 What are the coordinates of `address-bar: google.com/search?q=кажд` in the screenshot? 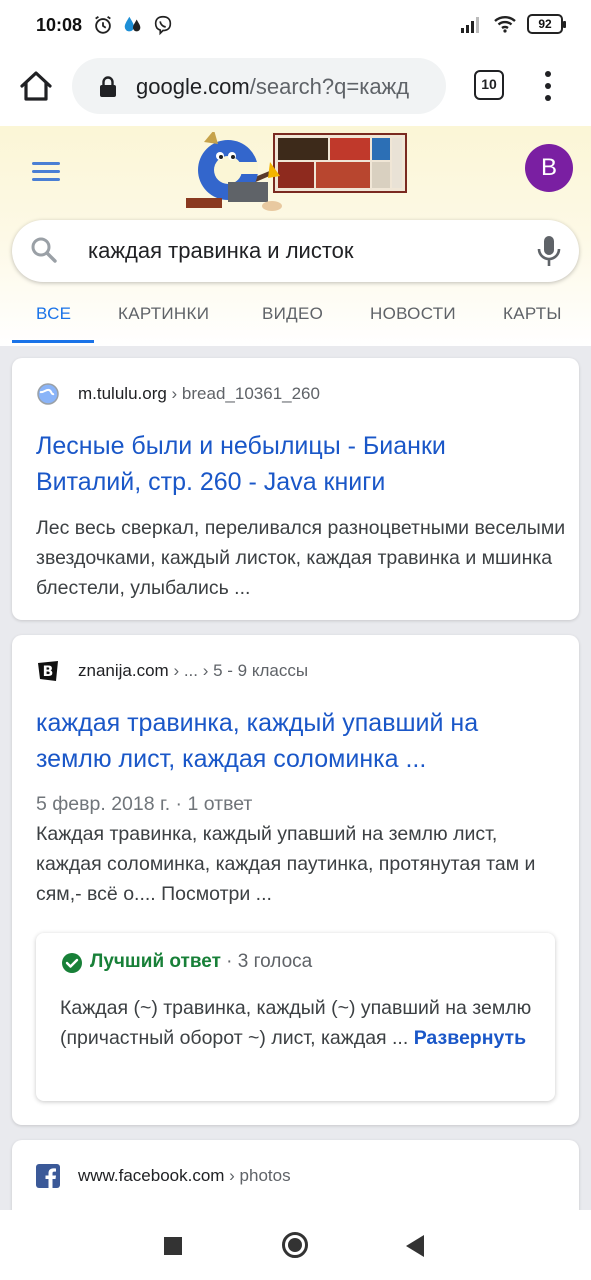 It's located at (259, 86).